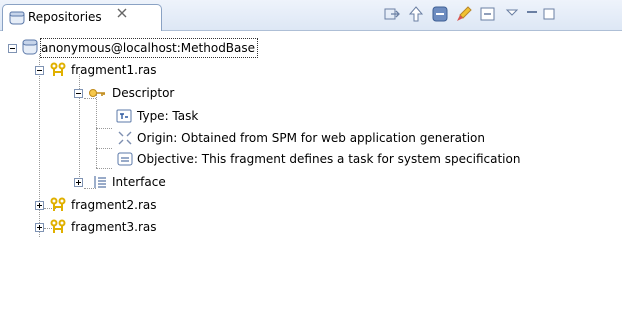 This screenshot has height=331, width=622. Describe the element at coordinates (311, 15) in the screenshot. I see `view-tab-bar: Repositories` at that location.